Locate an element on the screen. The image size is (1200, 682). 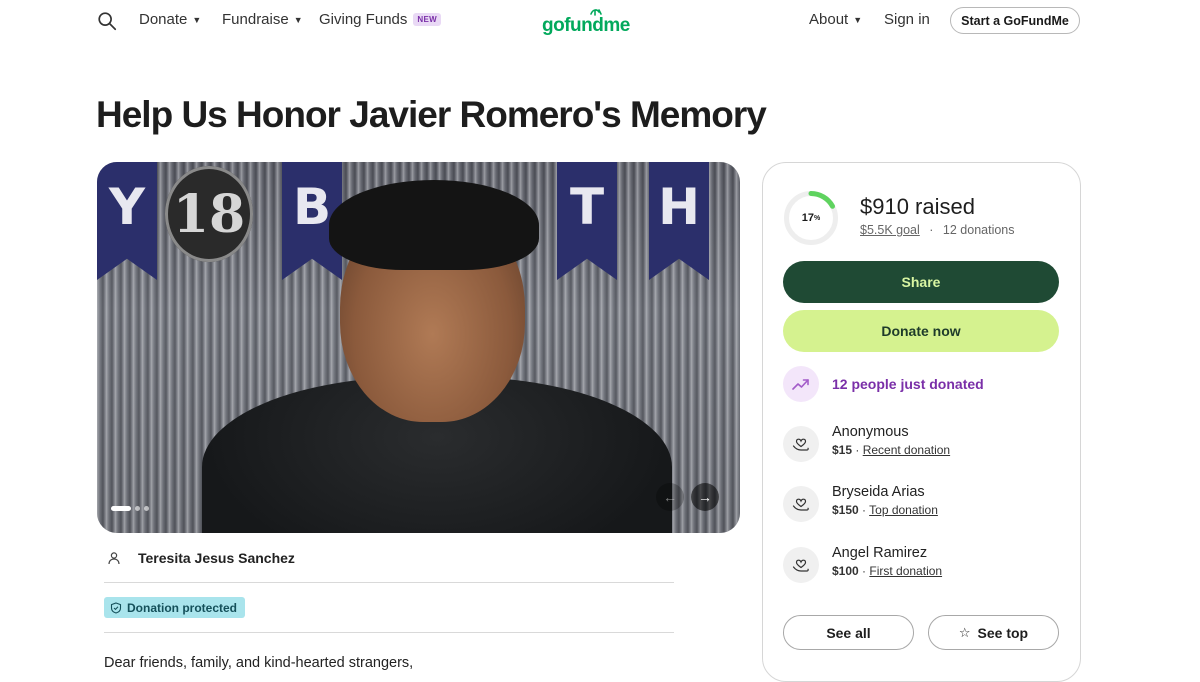
arrow-right-icon: → is located at coordinates (705, 497).